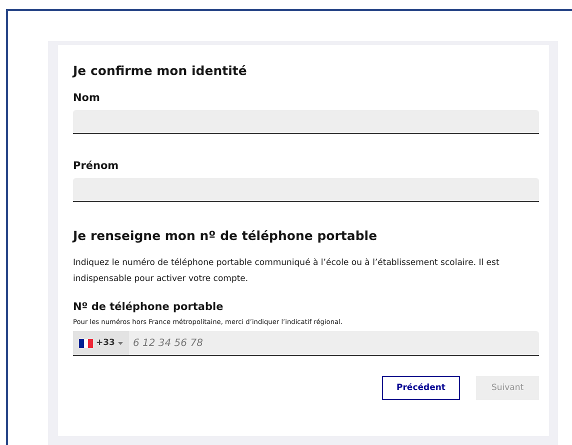 Image resolution: width=572 pixels, height=445 pixels. I want to click on country-code-dropdown: +33, so click(101, 343).